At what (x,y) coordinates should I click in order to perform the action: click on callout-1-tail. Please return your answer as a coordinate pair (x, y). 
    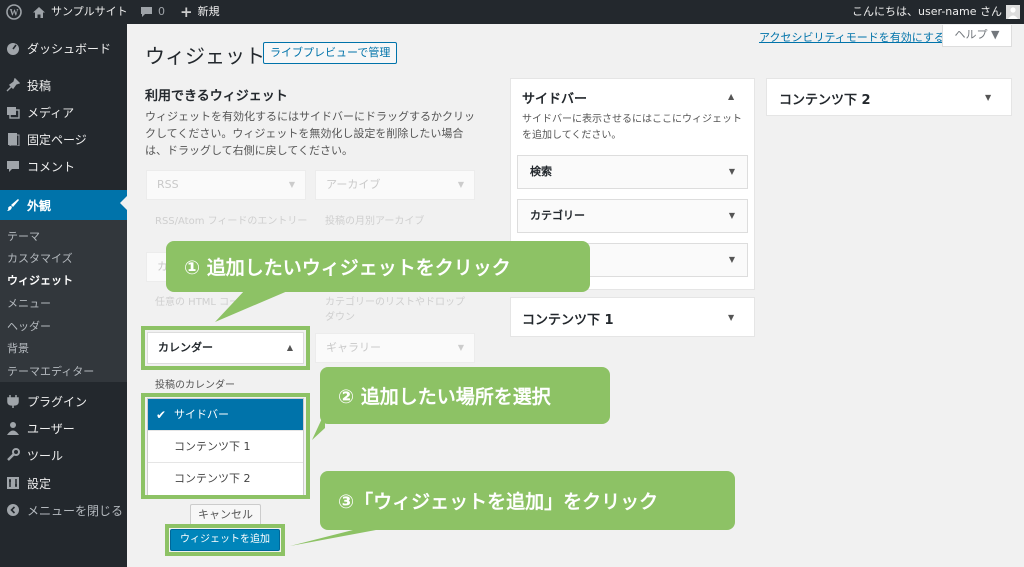
    Looking at the image, I should click on (252, 306).